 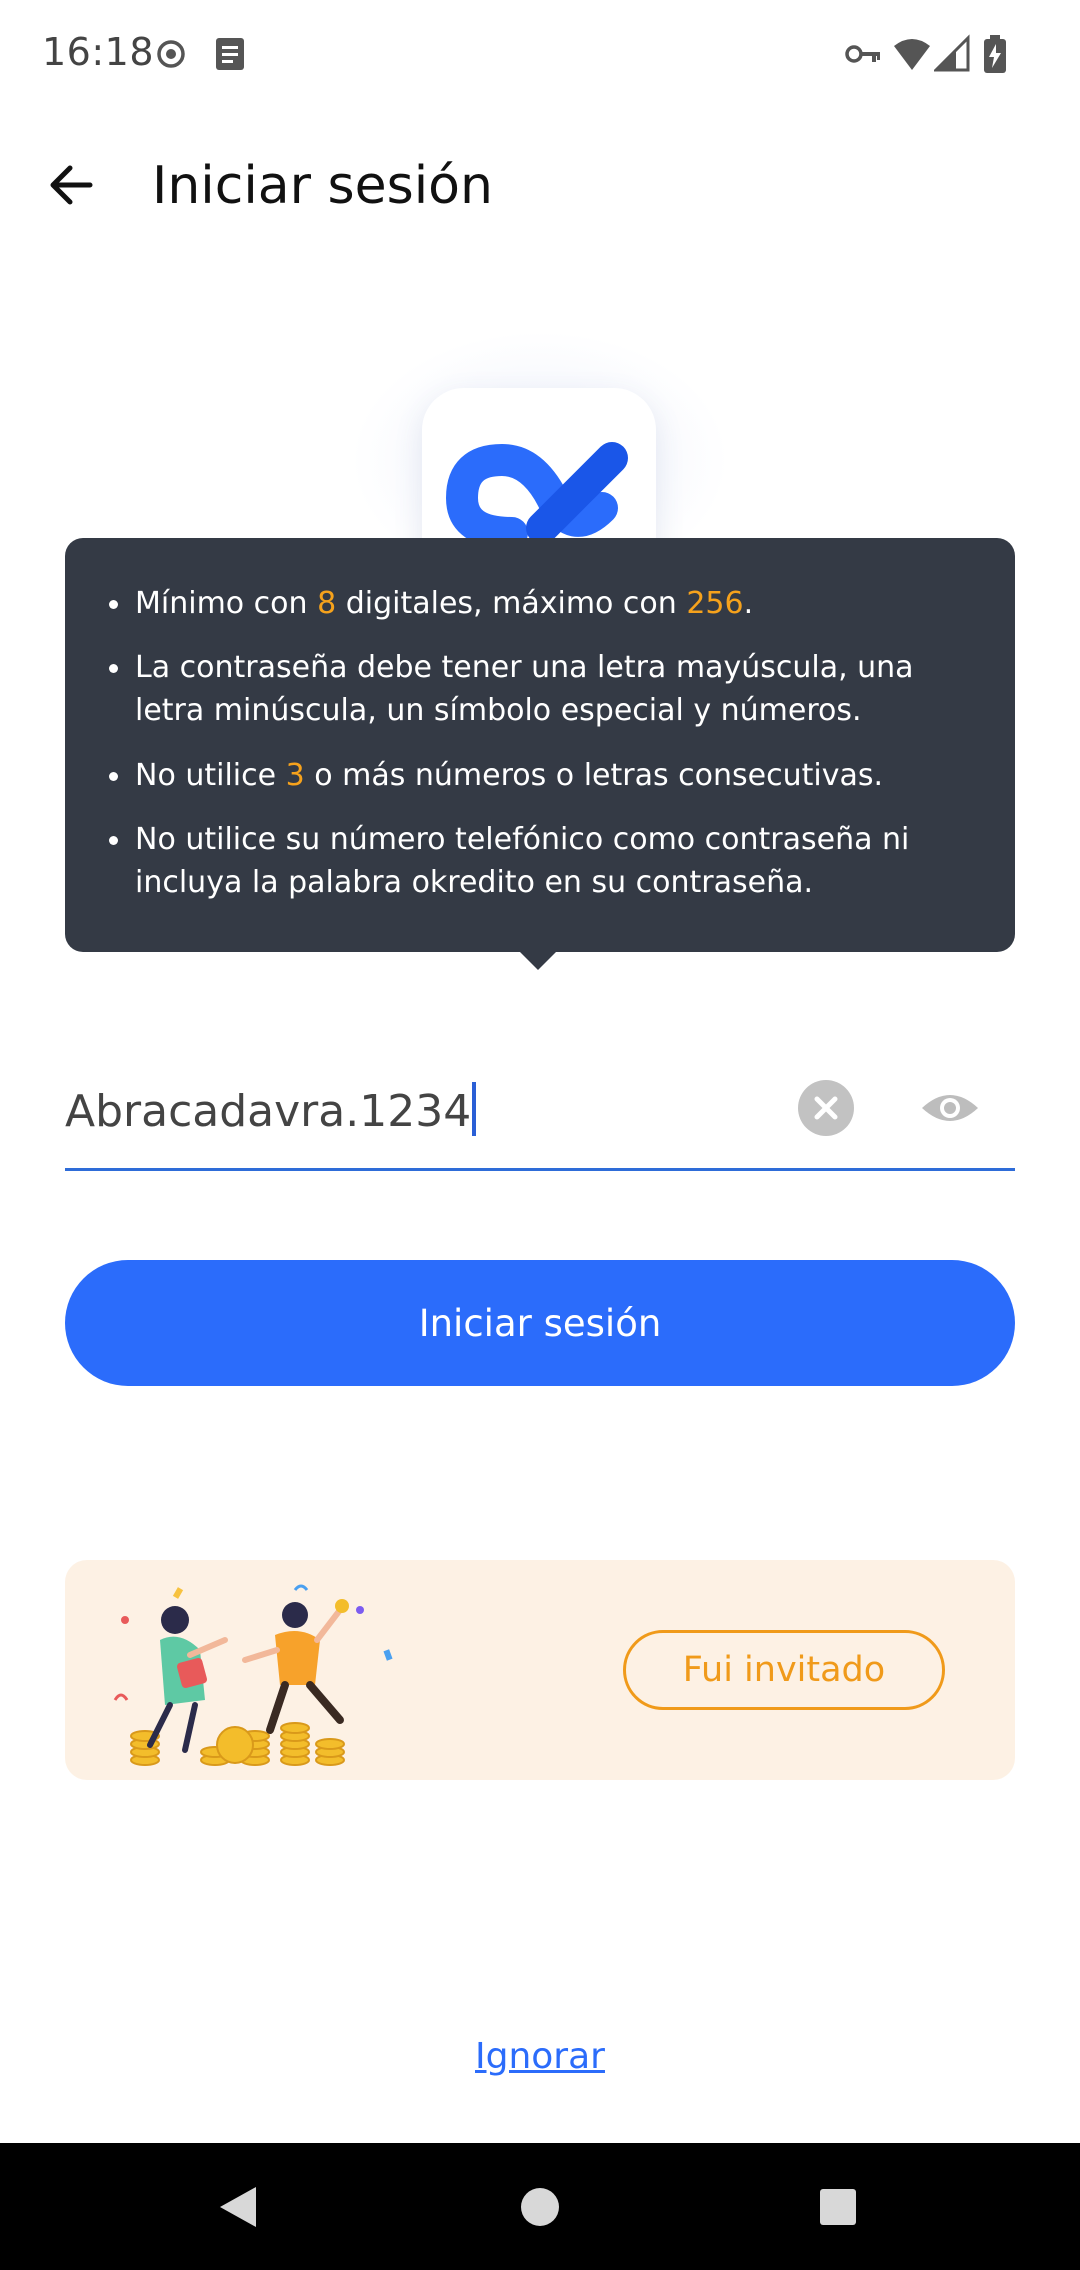 I want to click on rule-text: digitales, máximo con, so click(x=511, y=603).